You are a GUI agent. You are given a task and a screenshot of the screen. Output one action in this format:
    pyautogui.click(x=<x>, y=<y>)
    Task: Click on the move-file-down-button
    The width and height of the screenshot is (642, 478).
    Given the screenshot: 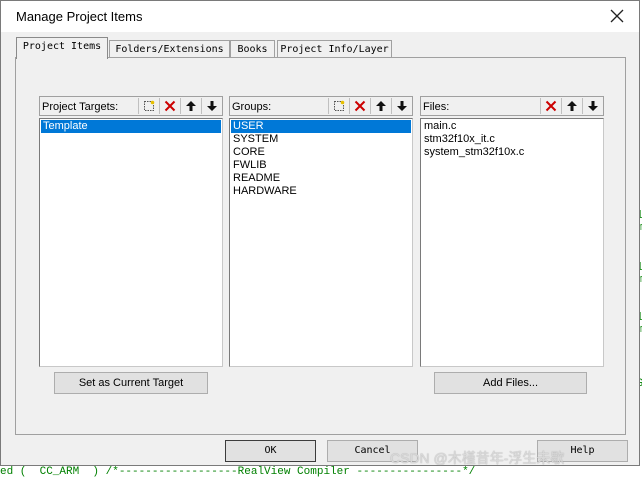 What is the action you would take?
    pyautogui.click(x=592, y=106)
    